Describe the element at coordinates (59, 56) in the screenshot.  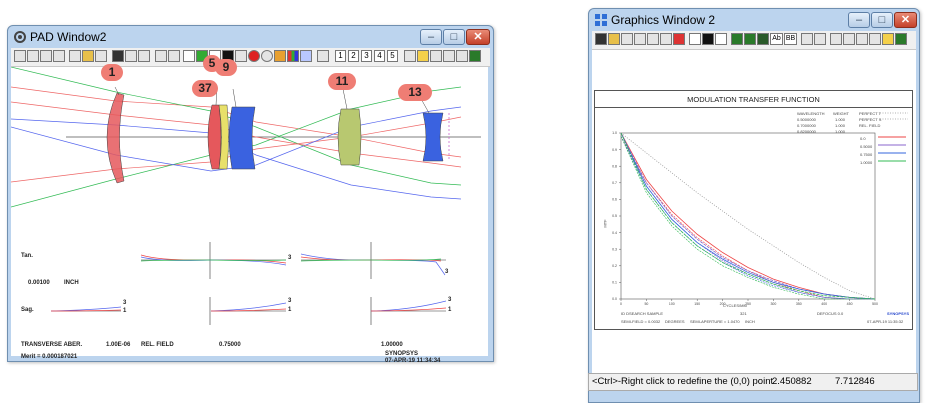
I see `toolbar-redo-icon` at that location.